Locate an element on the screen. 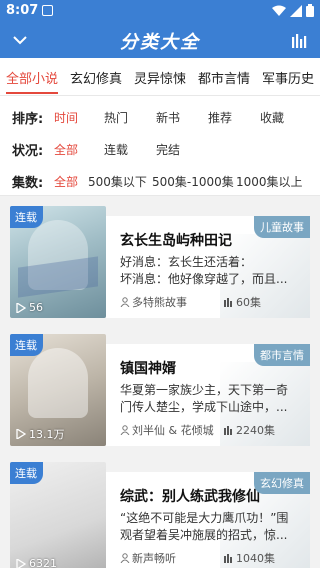  book-description-line: 华夏第一家族少主，天下第一奇 is located at coordinates (204, 390).